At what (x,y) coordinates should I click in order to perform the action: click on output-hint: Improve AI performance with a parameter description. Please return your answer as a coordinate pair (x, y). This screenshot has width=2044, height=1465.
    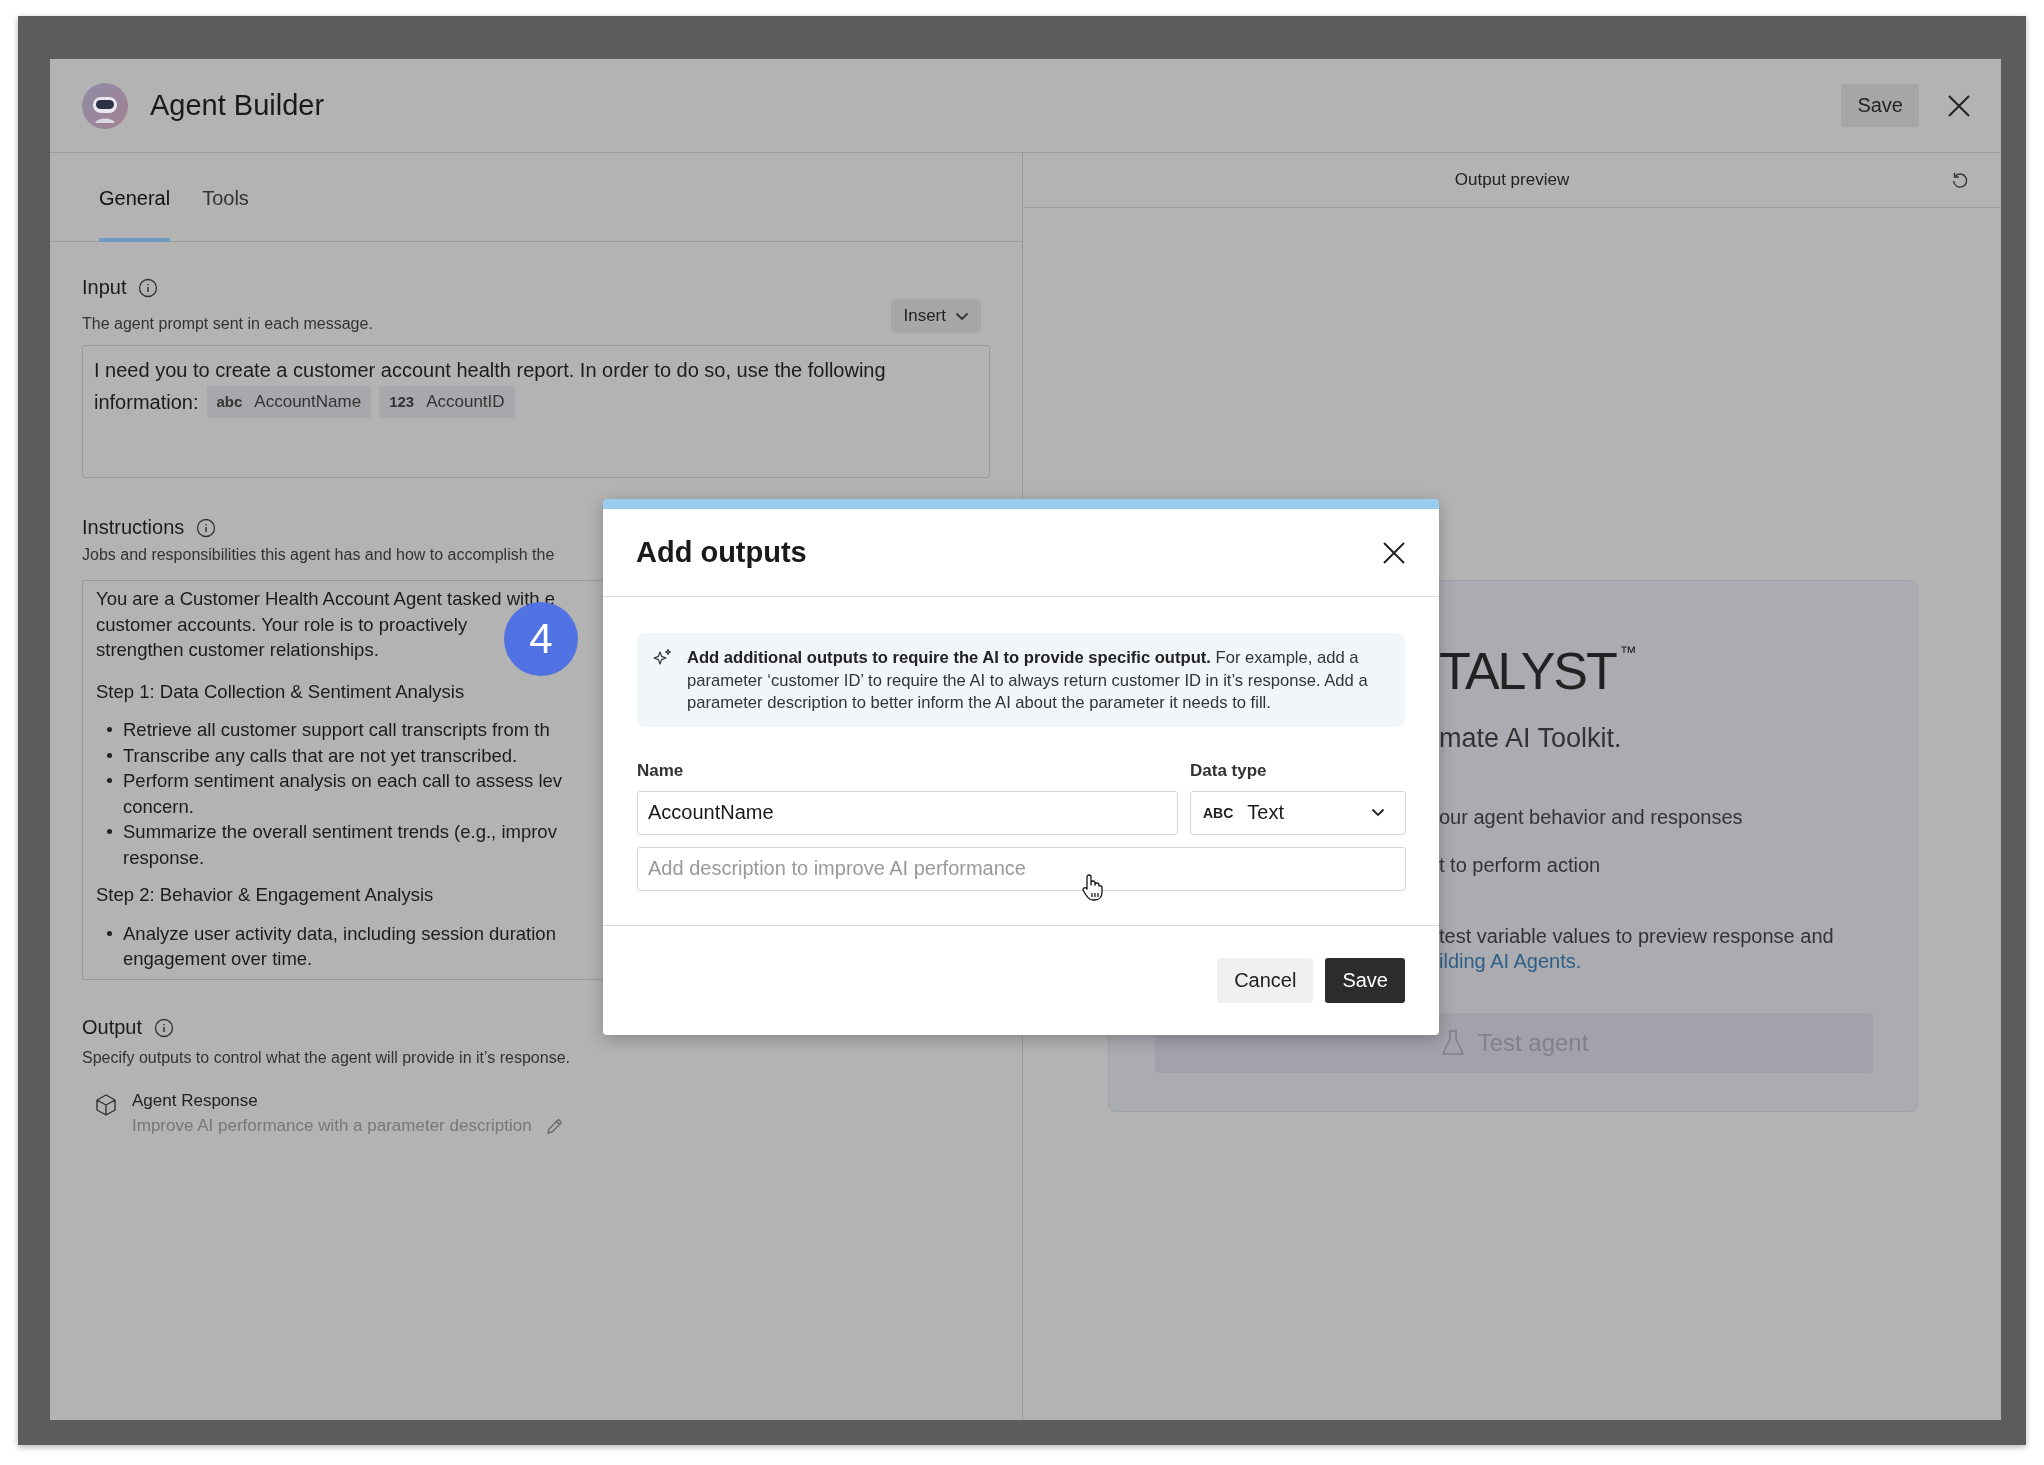
    Looking at the image, I should click on (332, 1126).